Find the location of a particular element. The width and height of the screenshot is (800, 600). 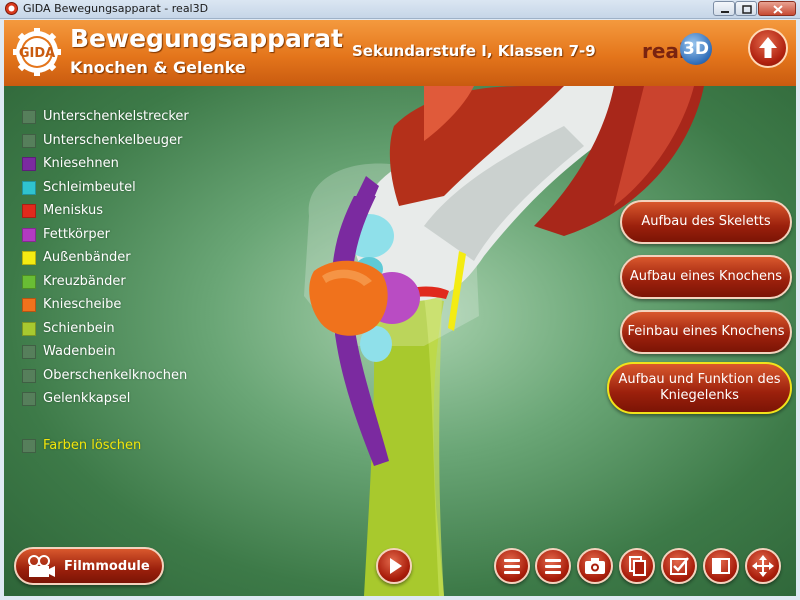

play-icon is located at coordinates (396, 566).